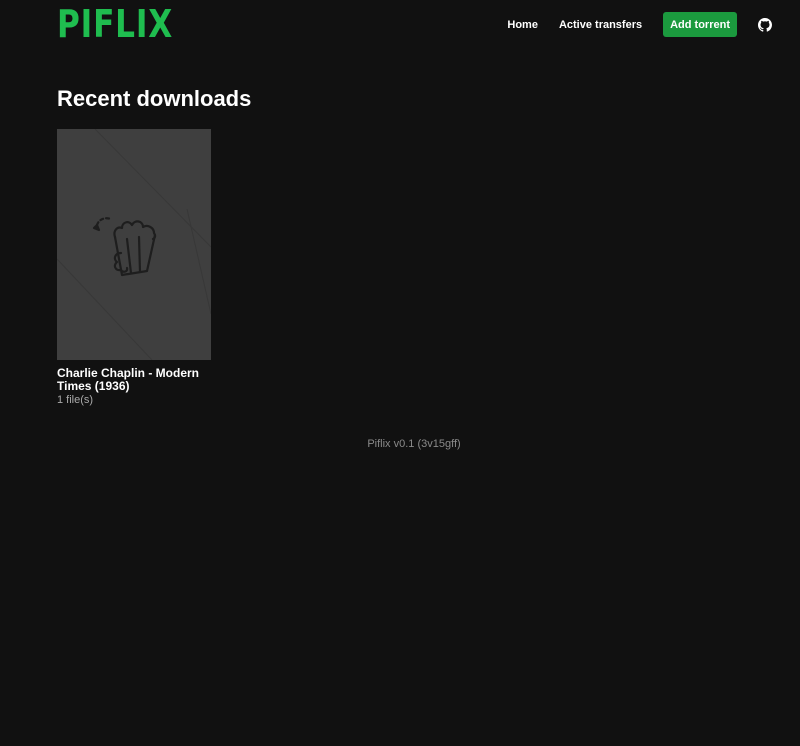  What do you see at coordinates (400, 24) in the screenshot?
I see `header: PIFLIX Home Active transfers Add torrent` at bounding box center [400, 24].